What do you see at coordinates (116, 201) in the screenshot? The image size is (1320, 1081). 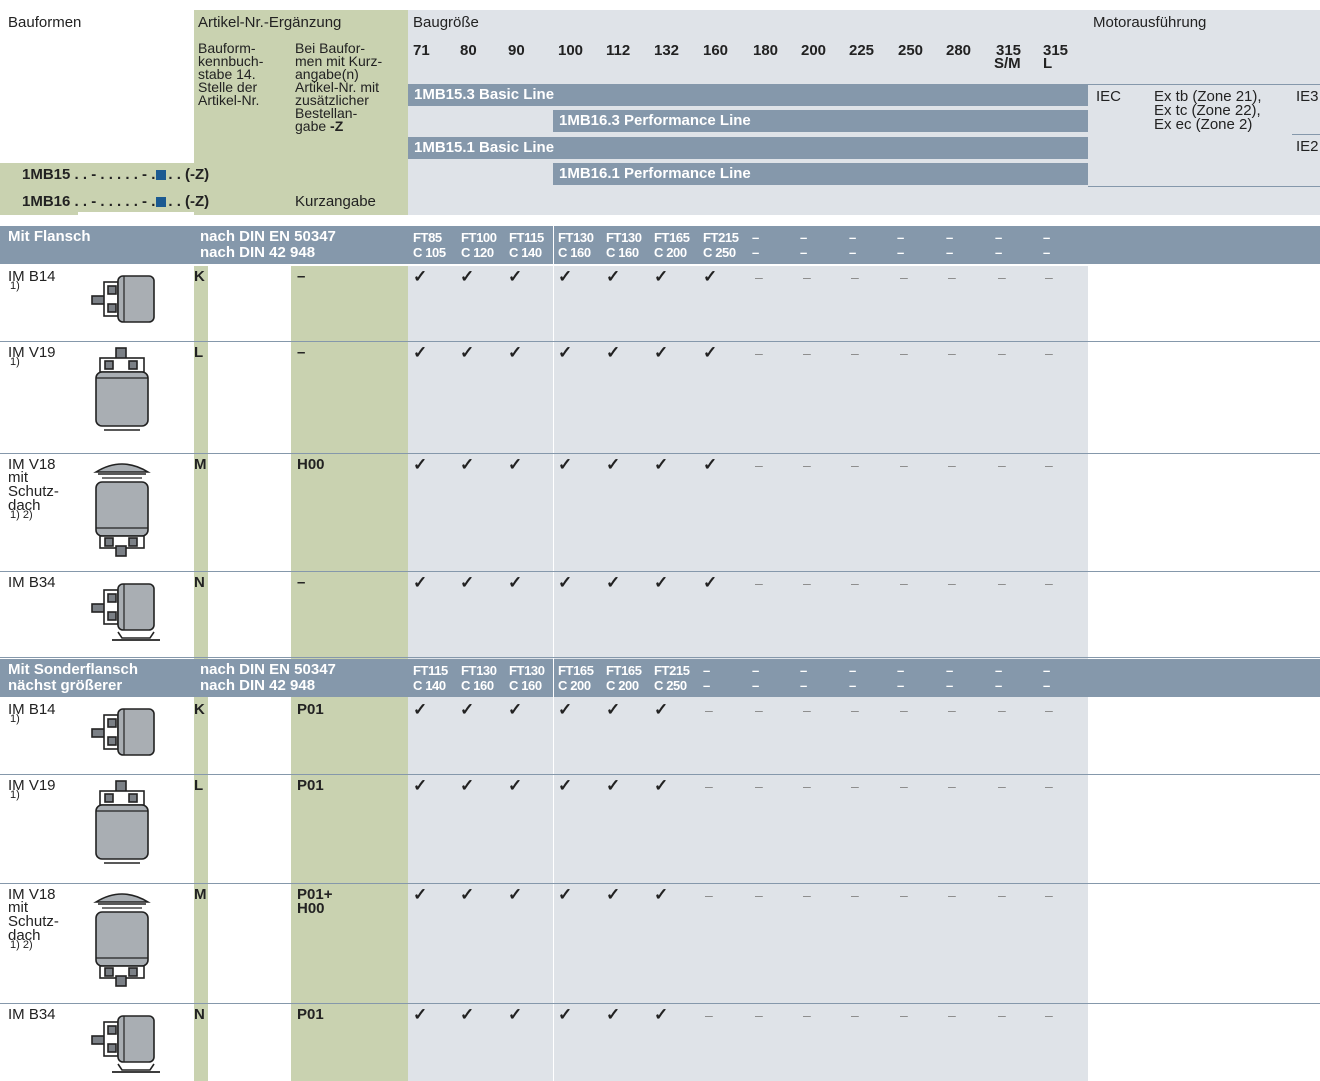 I see `order-code-1mb16: 1MB16 . . - . . . . . - .. . (-Z)` at bounding box center [116, 201].